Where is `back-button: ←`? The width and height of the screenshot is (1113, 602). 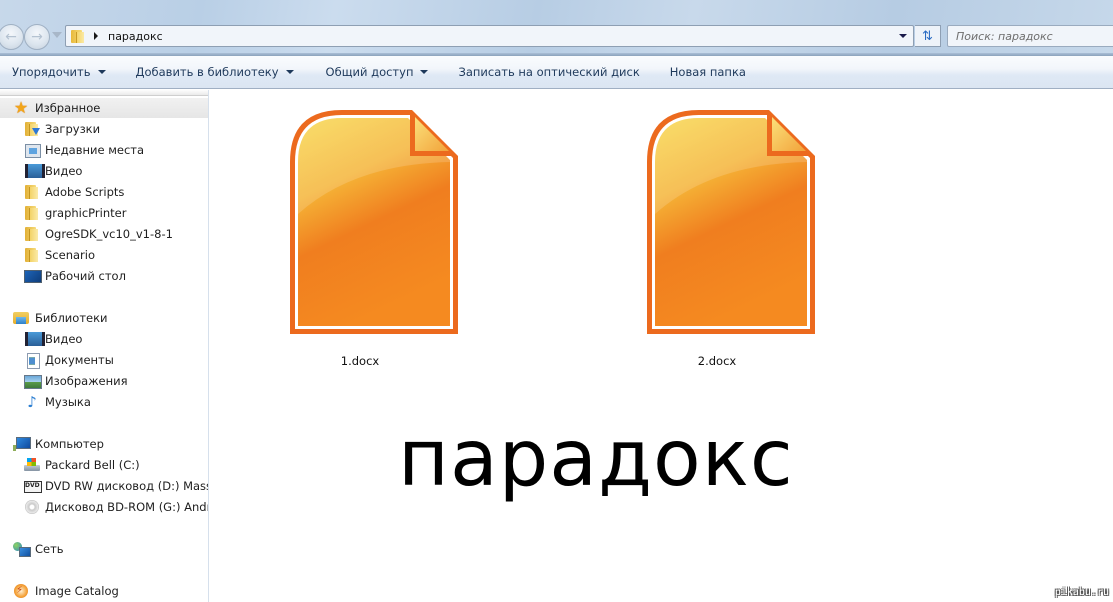
back-button: ← is located at coordinates (12, 37).